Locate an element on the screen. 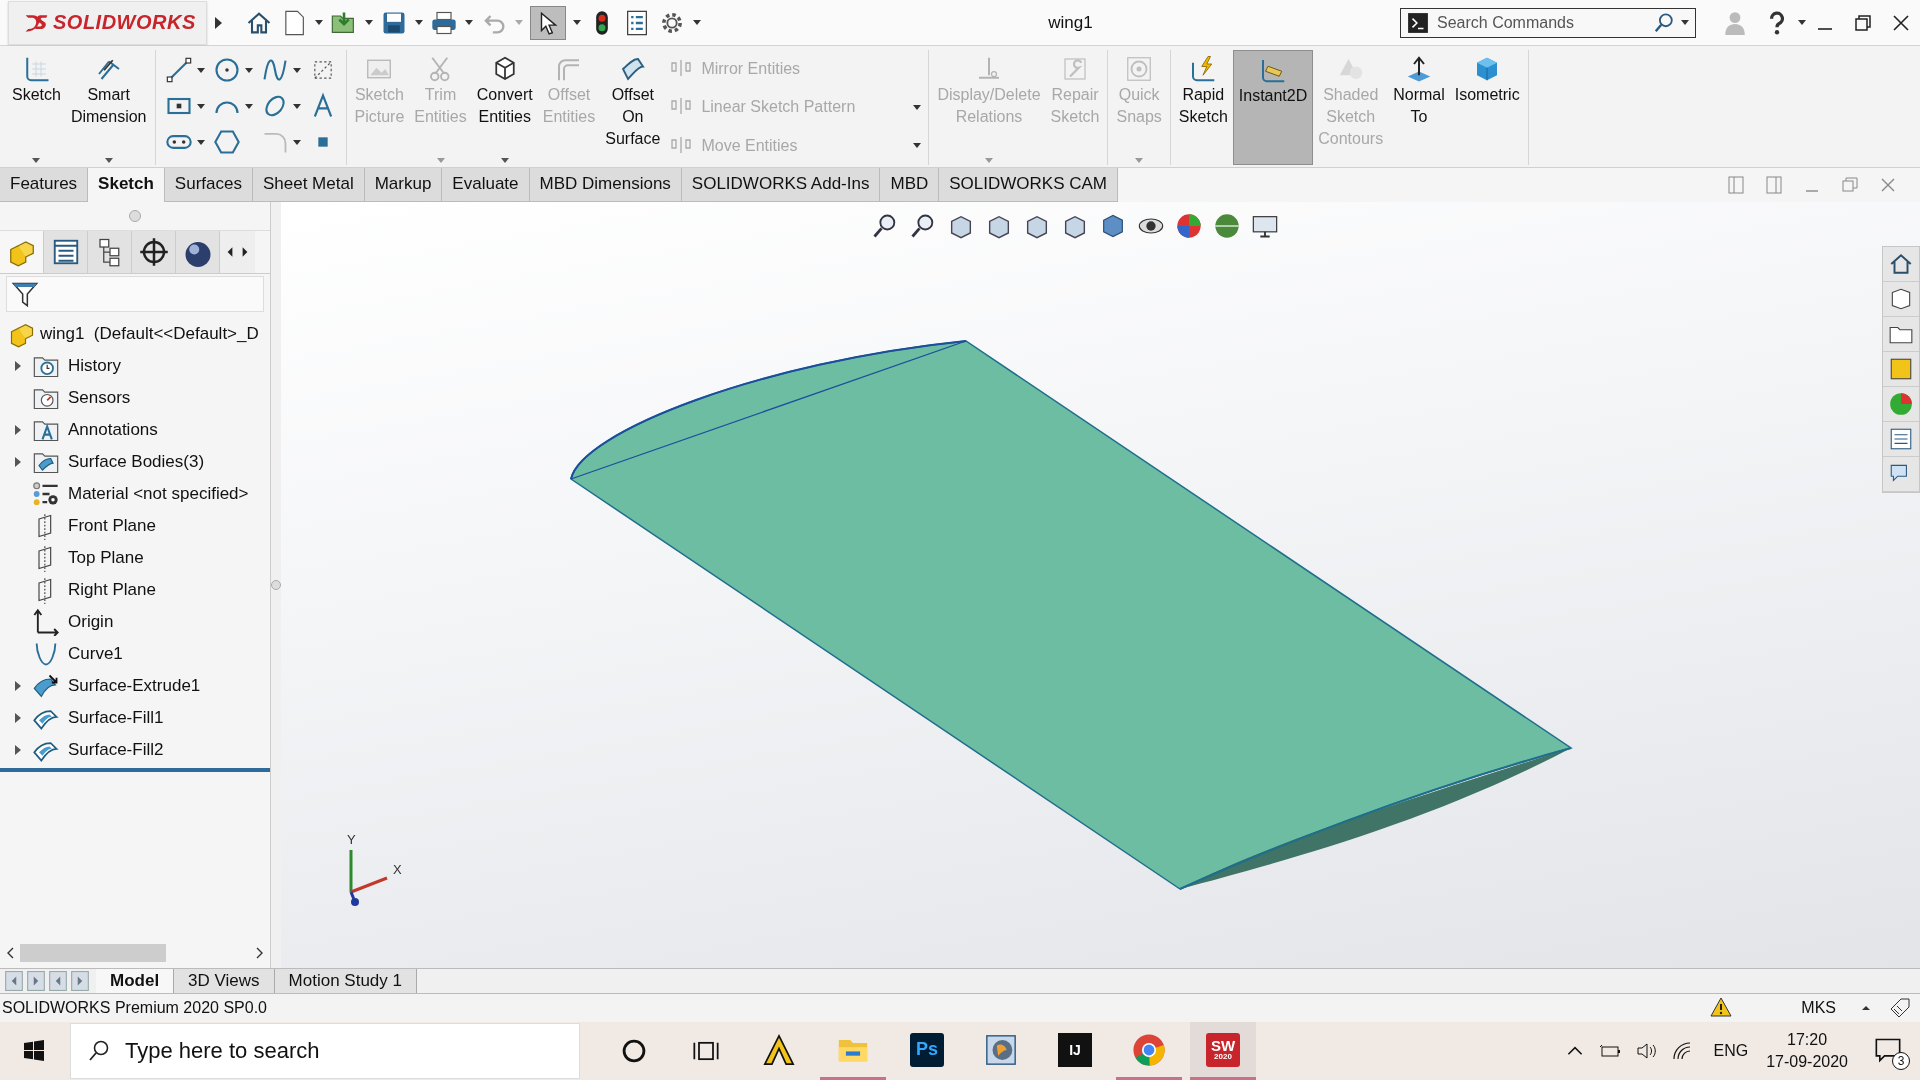 This screenshot has height=1080, width=1920. configuration-manager-tab is located at coordinates (110, 252).